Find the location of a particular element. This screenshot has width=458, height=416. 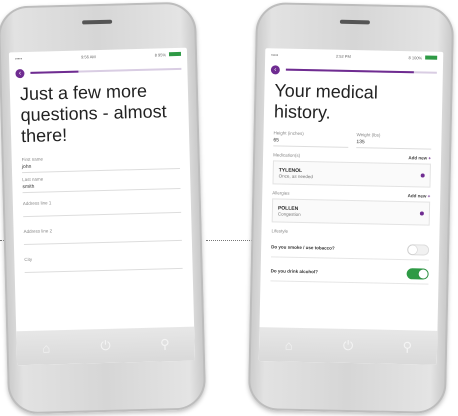

status-time: 9:56 AM is located at coordinates (88, 56).